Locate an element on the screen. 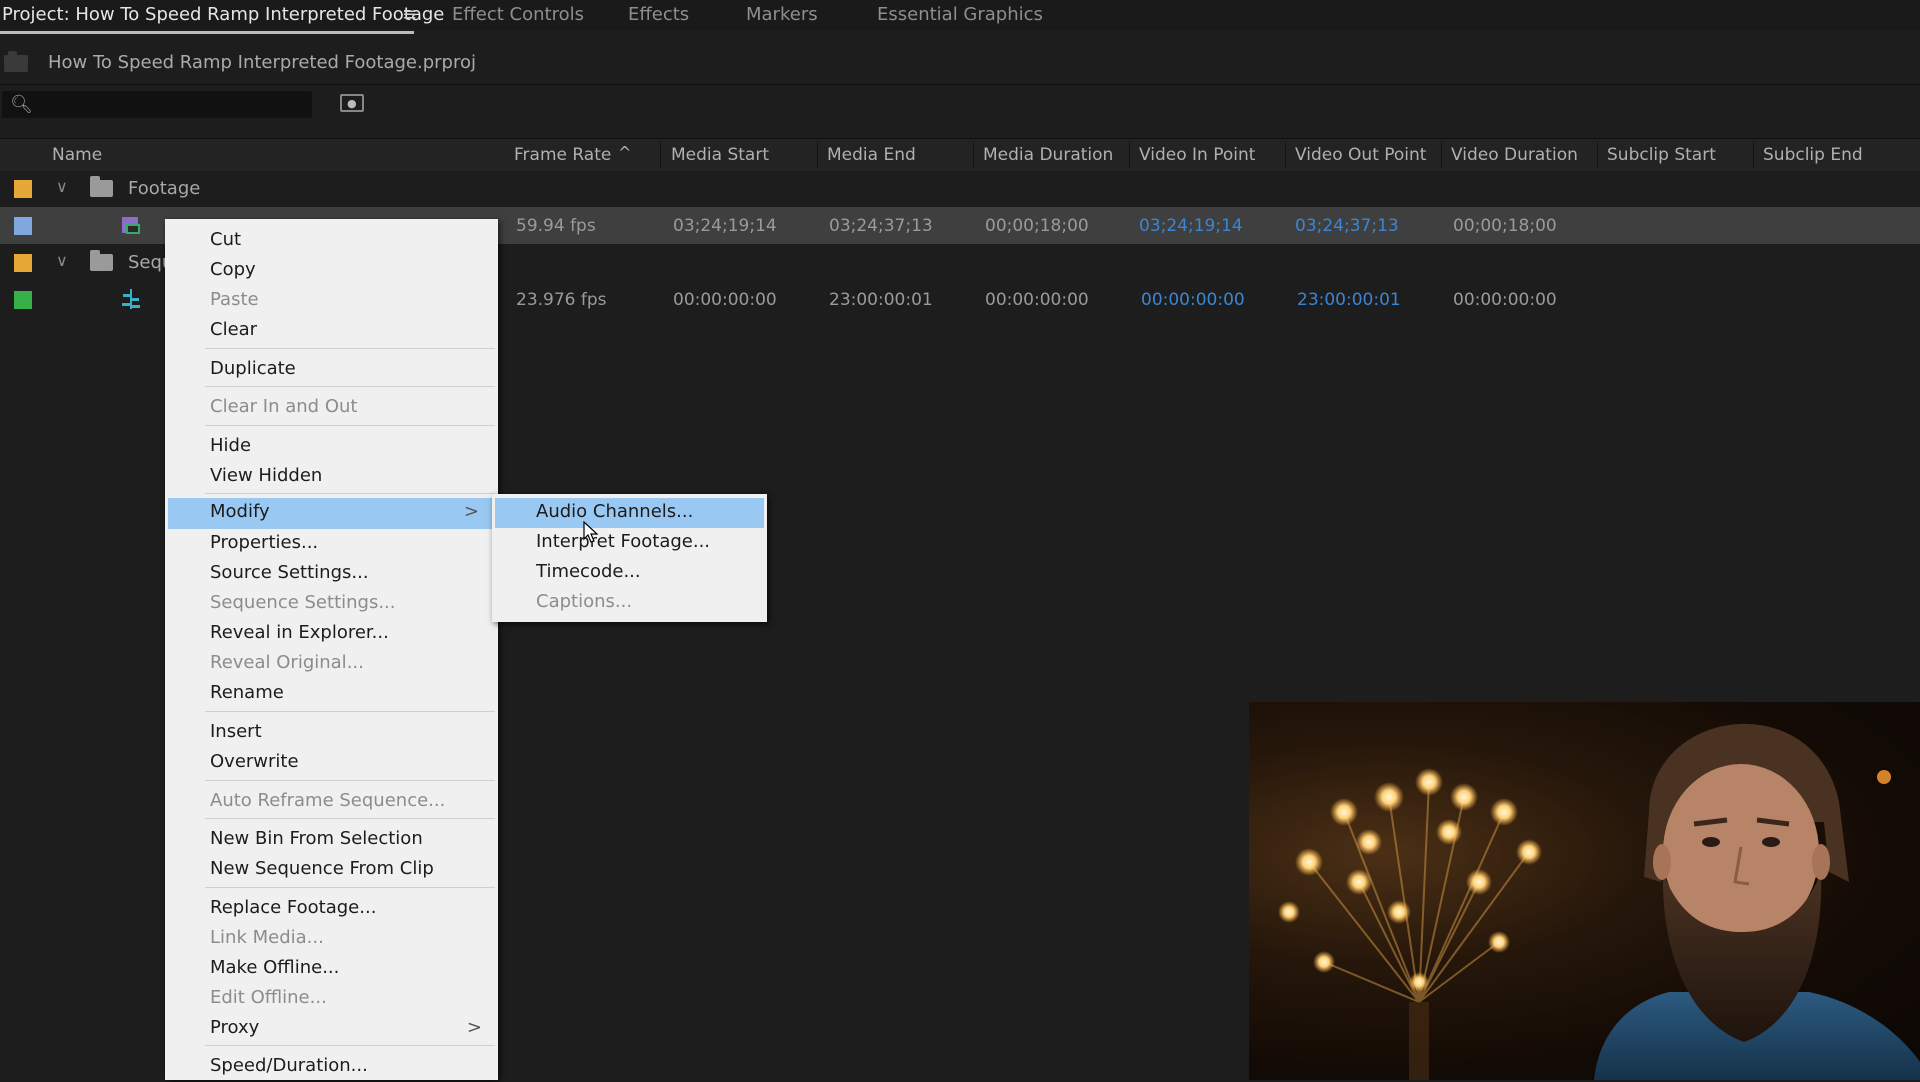 This screenshot has width=1920, height=1082. column-video-in-point: Video In Point is located at coordinates (1197, 155).